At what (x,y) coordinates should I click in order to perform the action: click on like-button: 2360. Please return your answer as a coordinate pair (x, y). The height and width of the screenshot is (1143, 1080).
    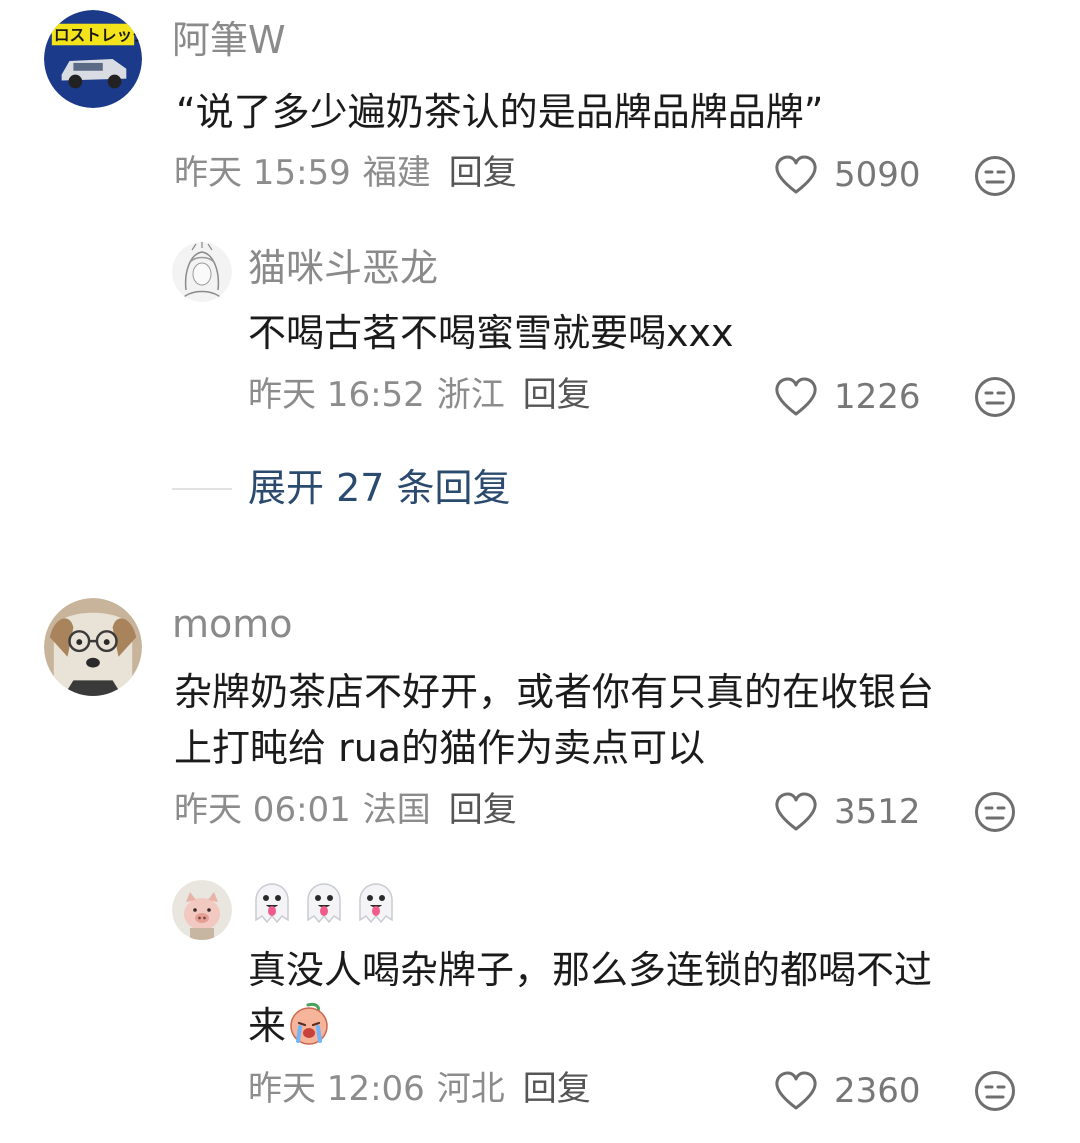
    Looking at the image, I should click on (847, 1091).